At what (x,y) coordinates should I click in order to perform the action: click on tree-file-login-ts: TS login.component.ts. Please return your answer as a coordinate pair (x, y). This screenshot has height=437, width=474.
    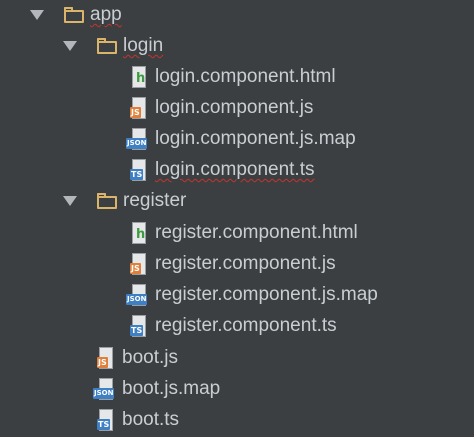
    Looking at the image, I should click on (222, 170).